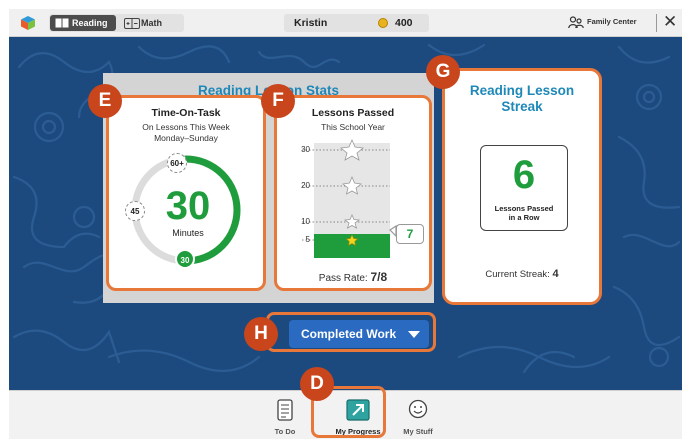 This screenshot has height=439, width=686. Describe the element at coordinates (305, 149) in the screenshot. I see `tick-label: 30` at that location.